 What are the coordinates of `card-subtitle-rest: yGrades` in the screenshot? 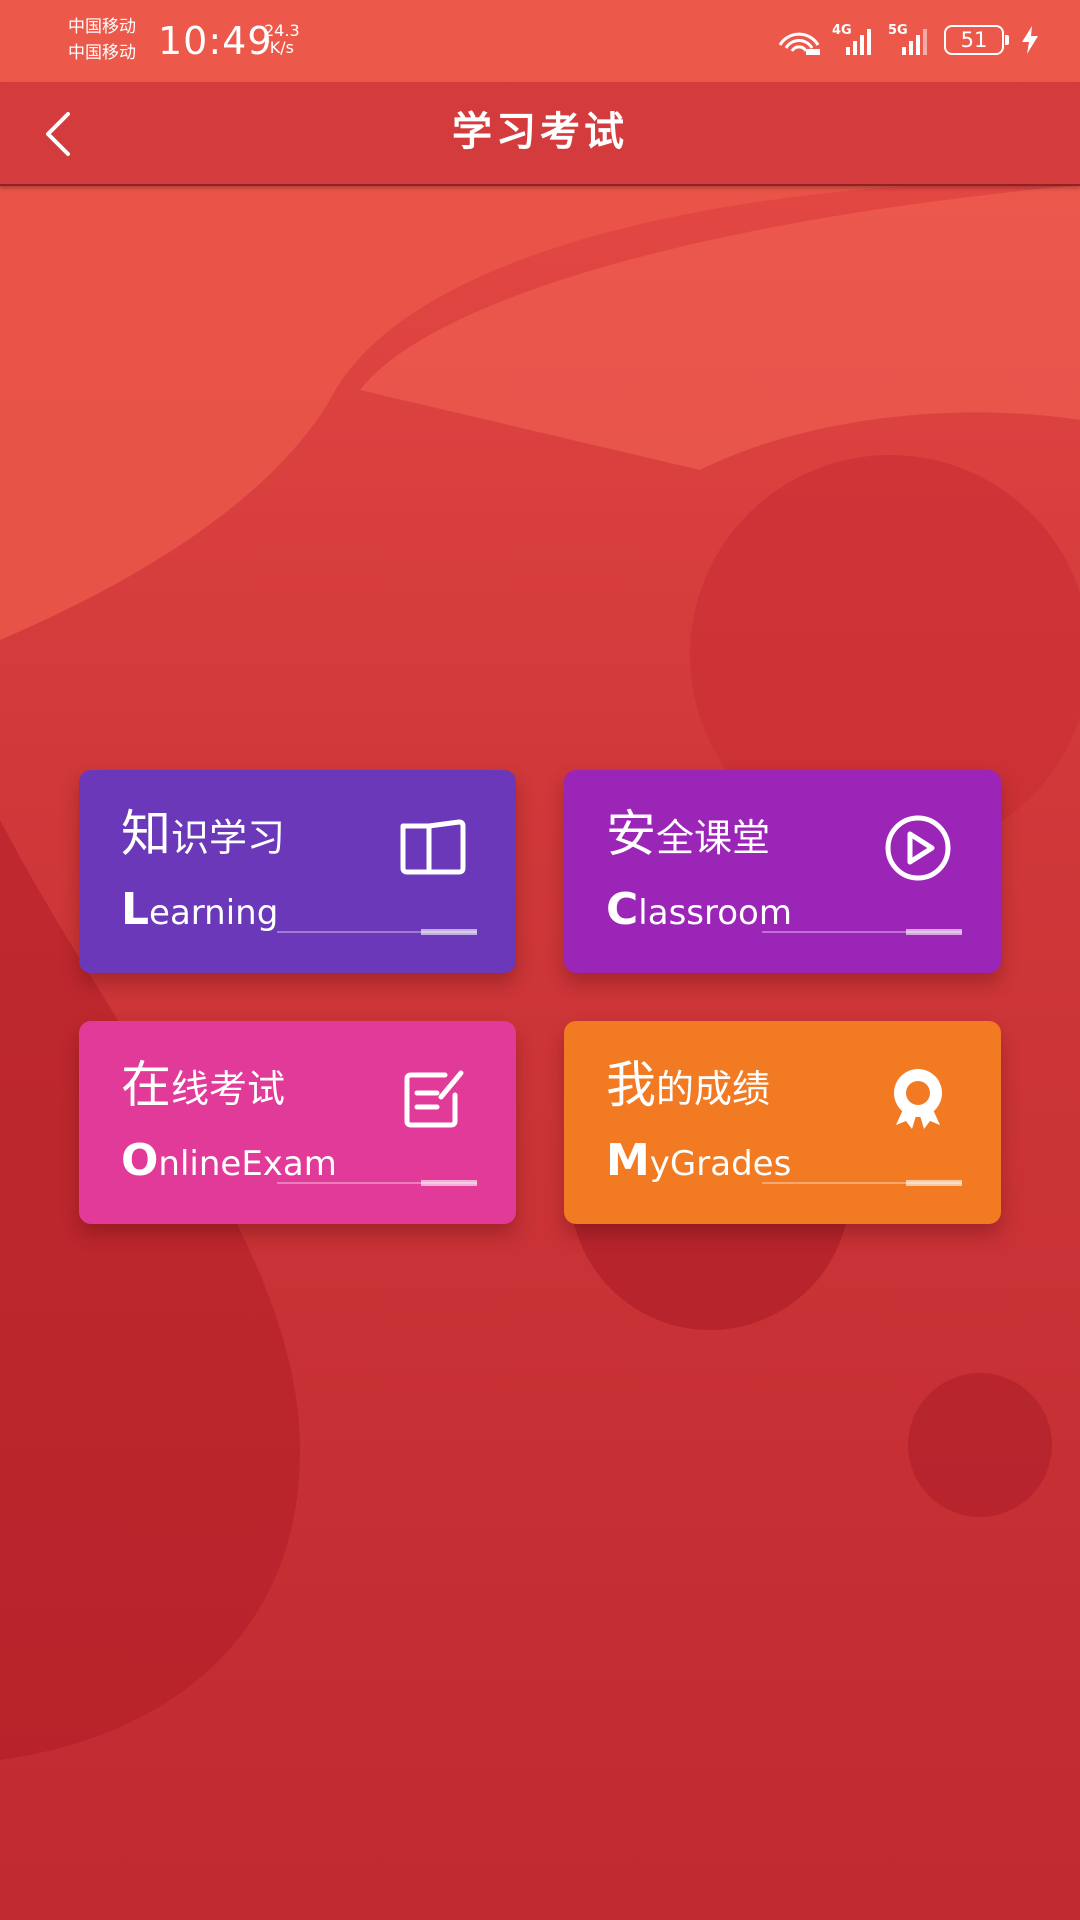 It's located at (720, 1164).